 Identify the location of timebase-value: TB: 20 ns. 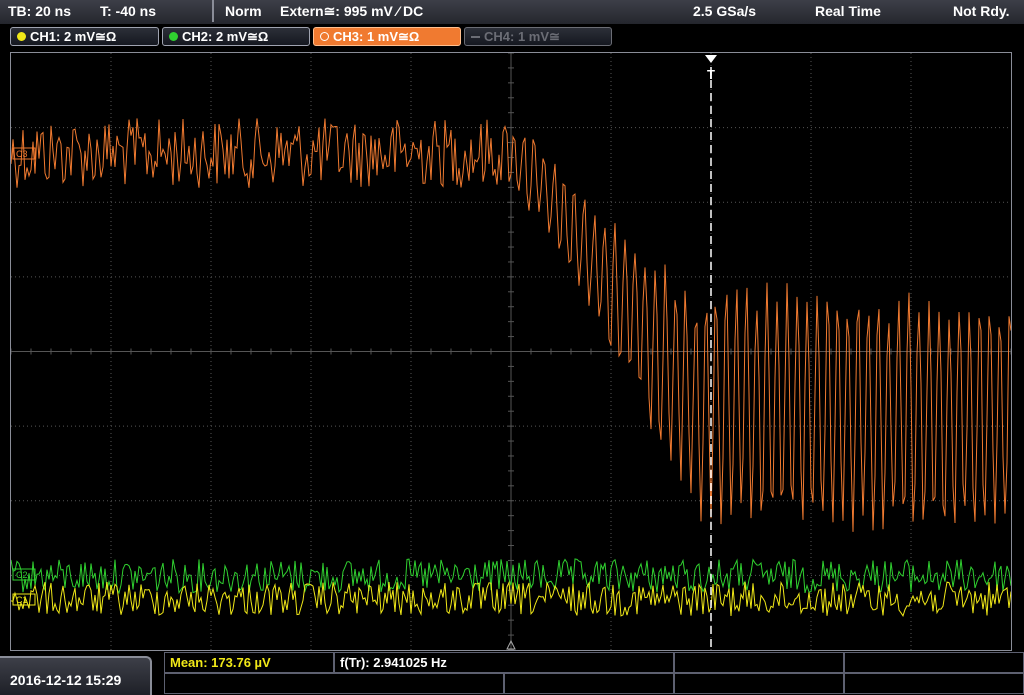
(39, 11).